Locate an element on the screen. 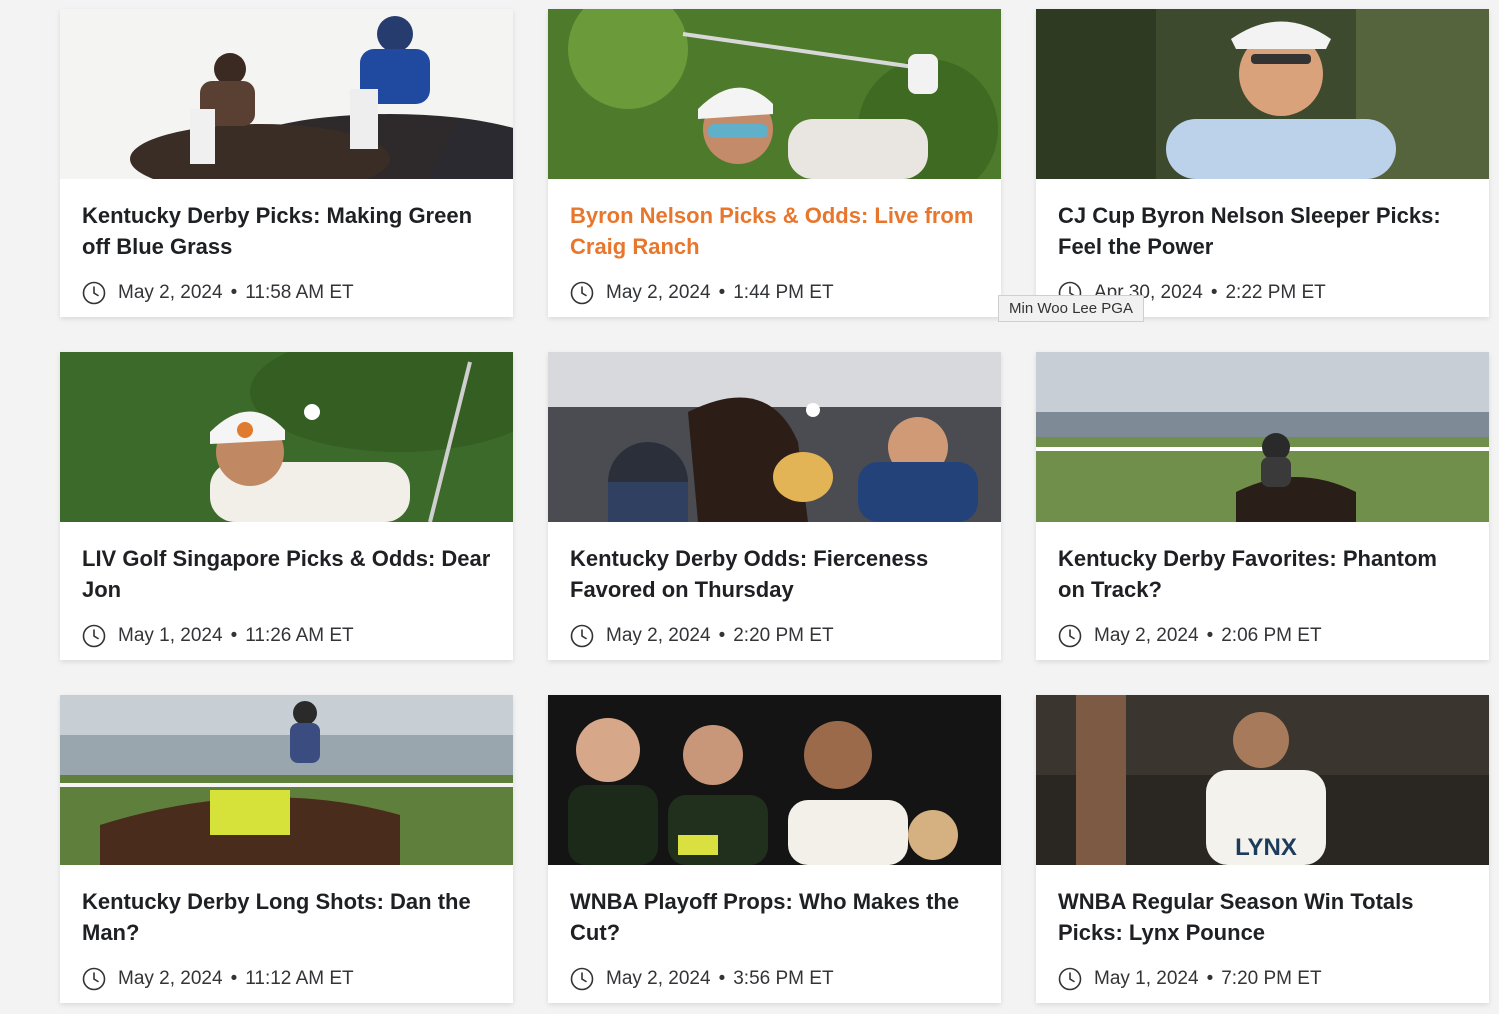 The height and width of the screenshot is (1014, 1499). article-time: 3:56 PM ET is located at coordinates (783, 978).